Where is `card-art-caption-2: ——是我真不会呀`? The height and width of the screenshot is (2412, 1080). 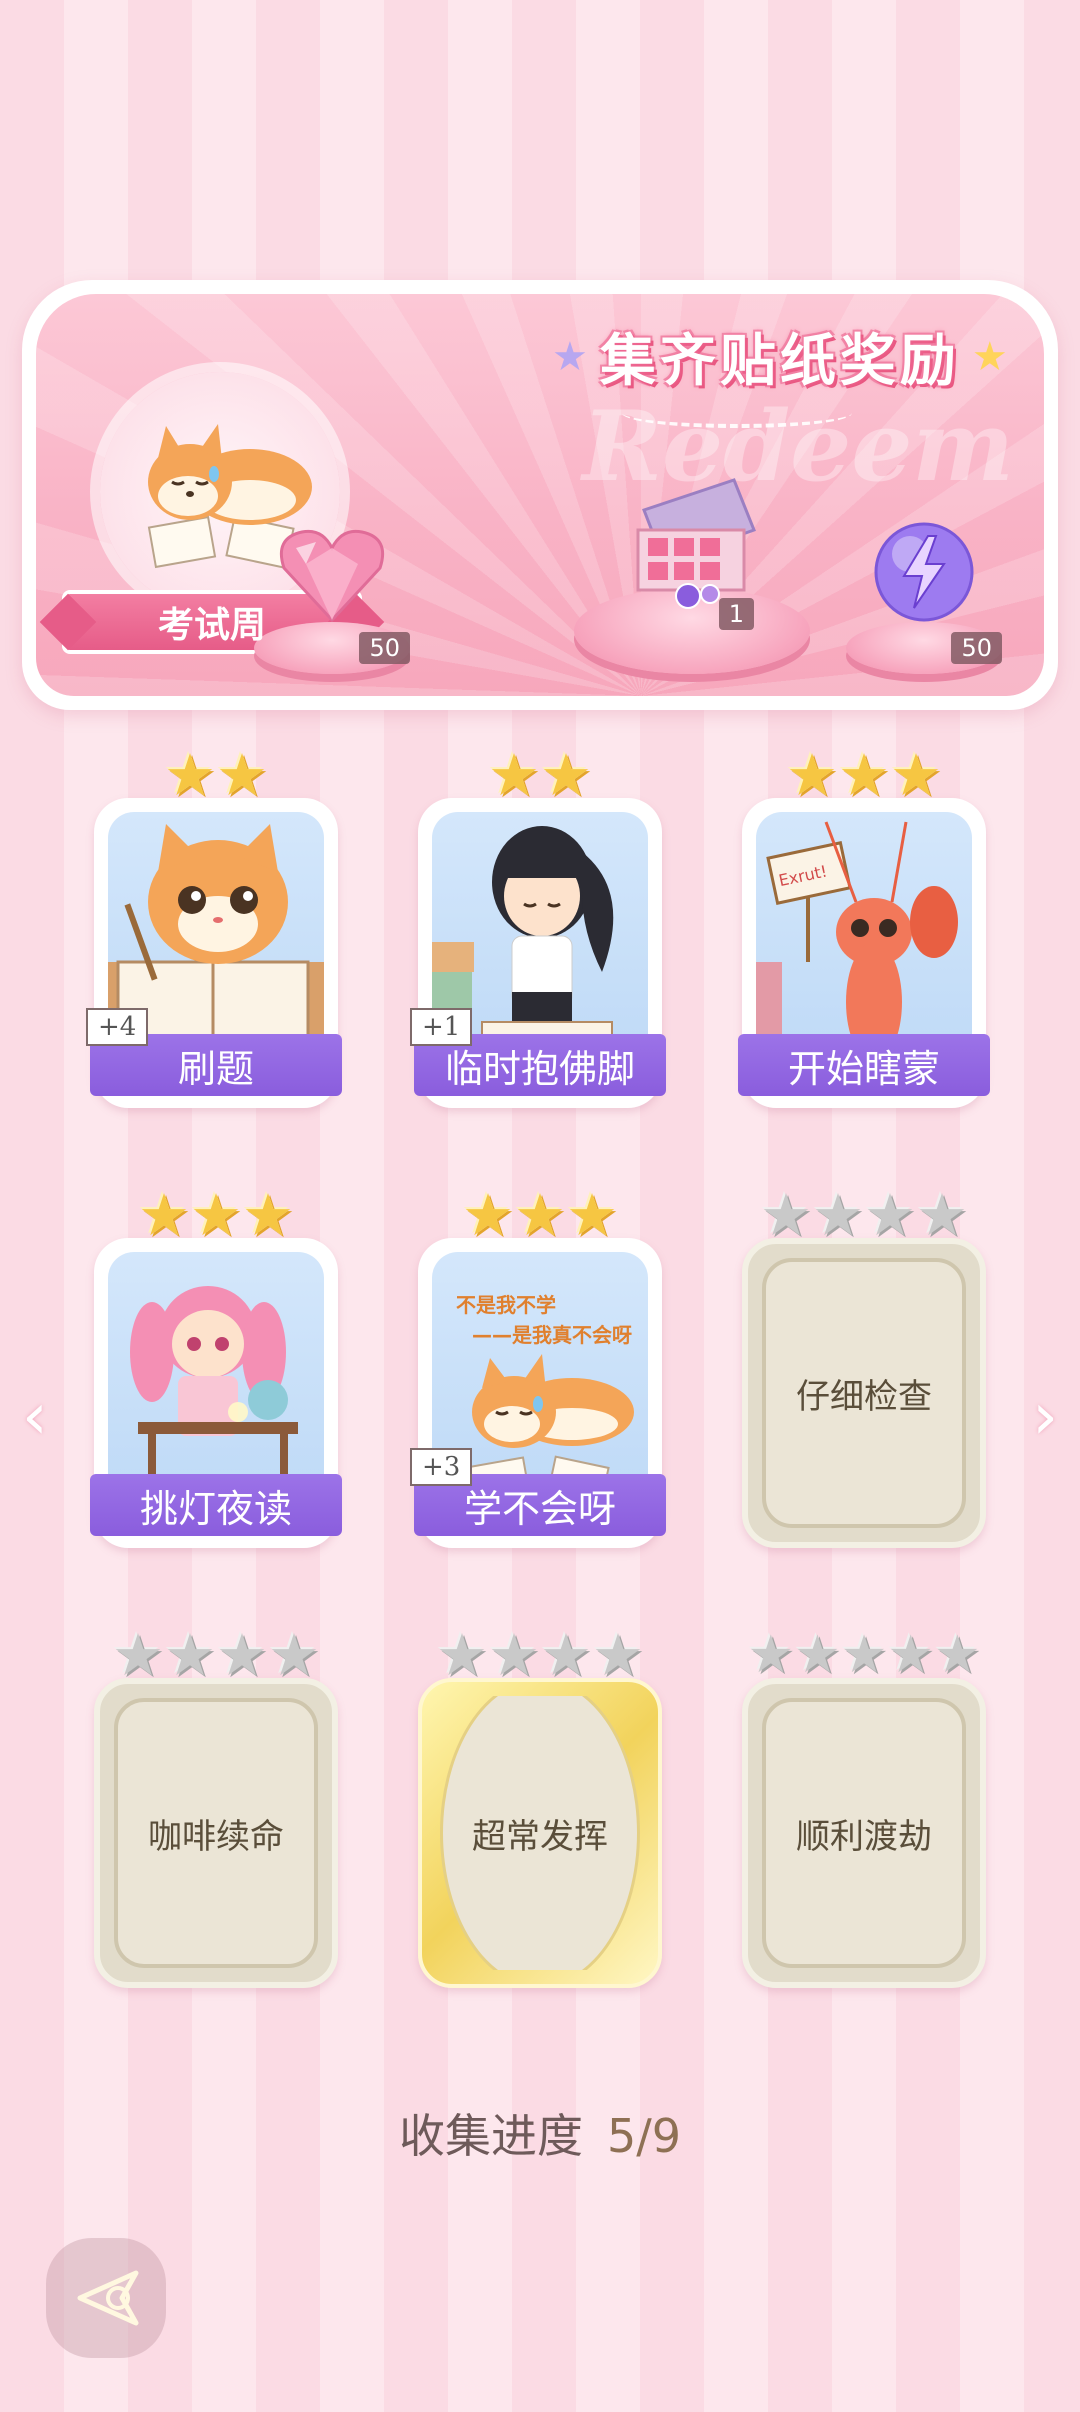
card-art-caption-2: ——是我真不会呀 is located at coordinates (552, 1335).